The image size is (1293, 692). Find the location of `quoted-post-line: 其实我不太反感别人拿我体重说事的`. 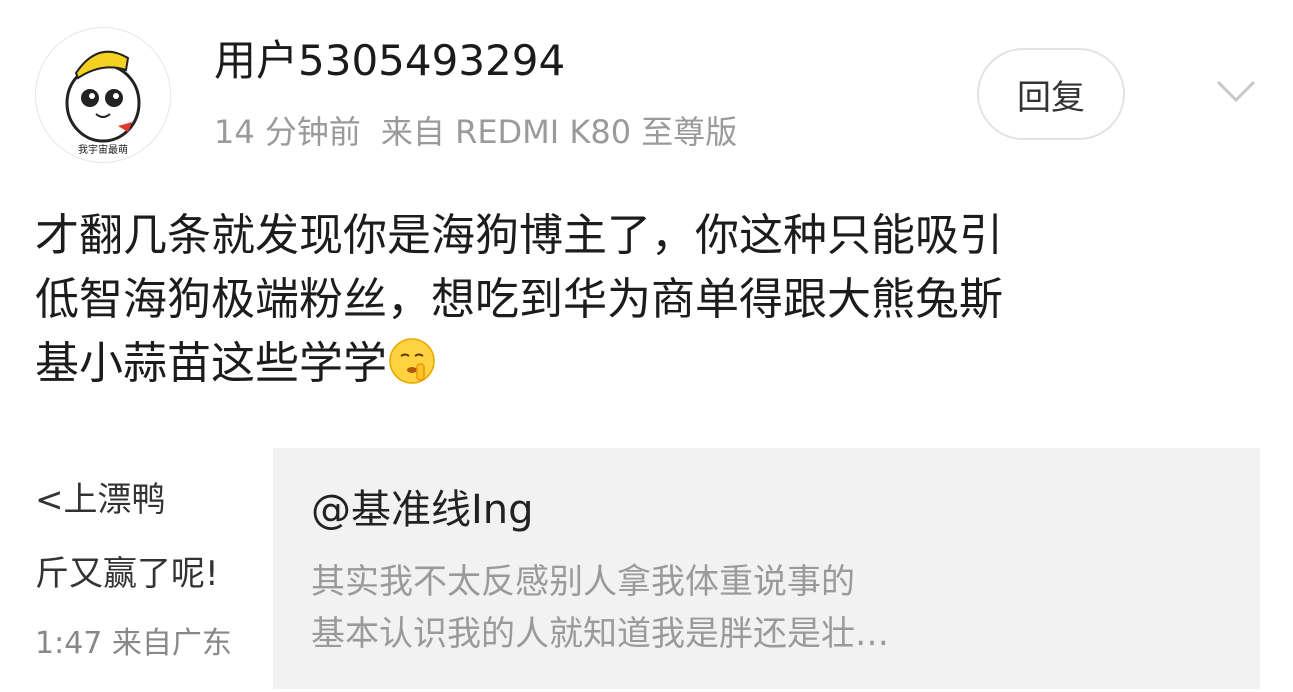

quoted-post-line: 其实我不太反感别人拿我体重说事的 is located at coordinates (583, 582).